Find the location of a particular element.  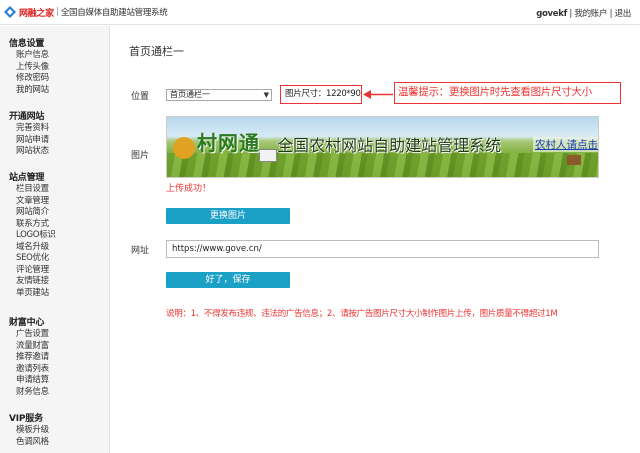

url-input: https://www.gove.cn/ is located at coordinates (382, 249).